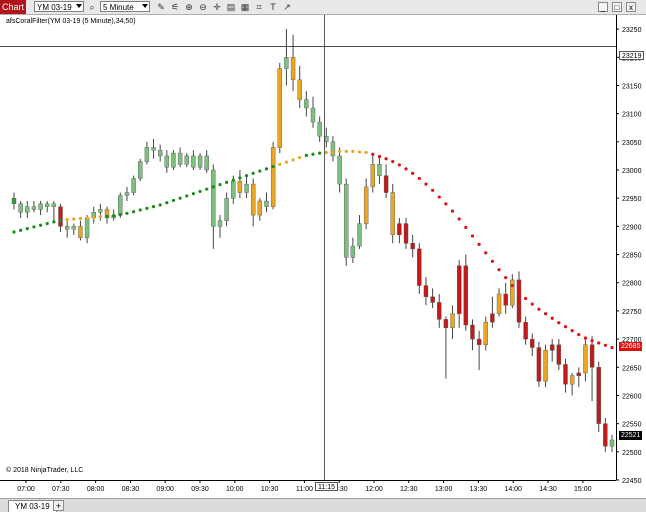  Describe the element at coordinates (92, 7) in the screenshot. I see `search-icon: ⌕` at that location.